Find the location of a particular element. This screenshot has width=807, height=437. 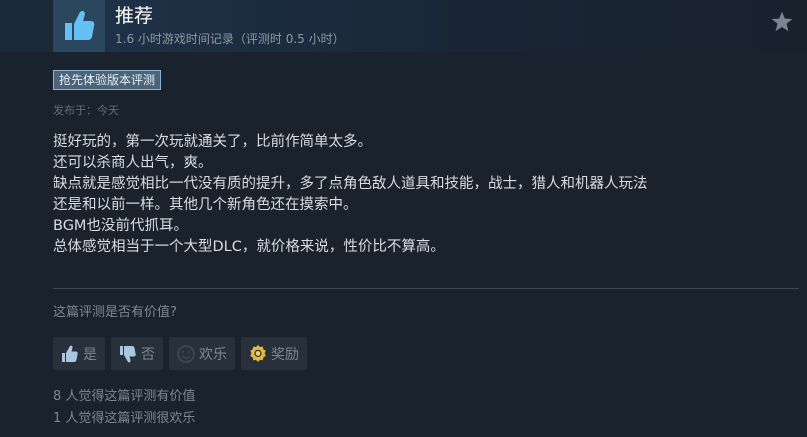

early-access-badge: 抢先体验版本评测 is located at coordinates (107, 80).